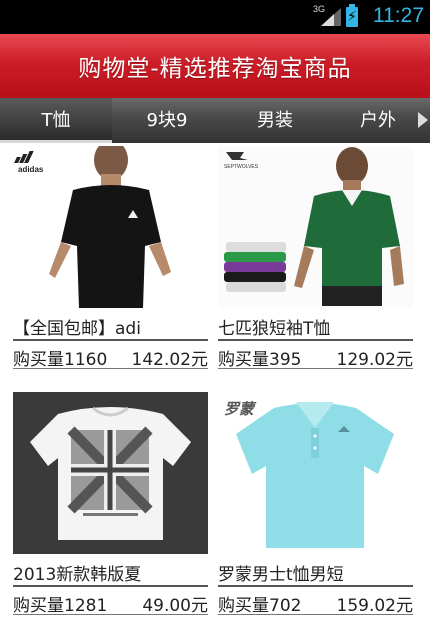 The image size is (430, 627). I want to click on tab-label: 9块9, so click(167, 120).